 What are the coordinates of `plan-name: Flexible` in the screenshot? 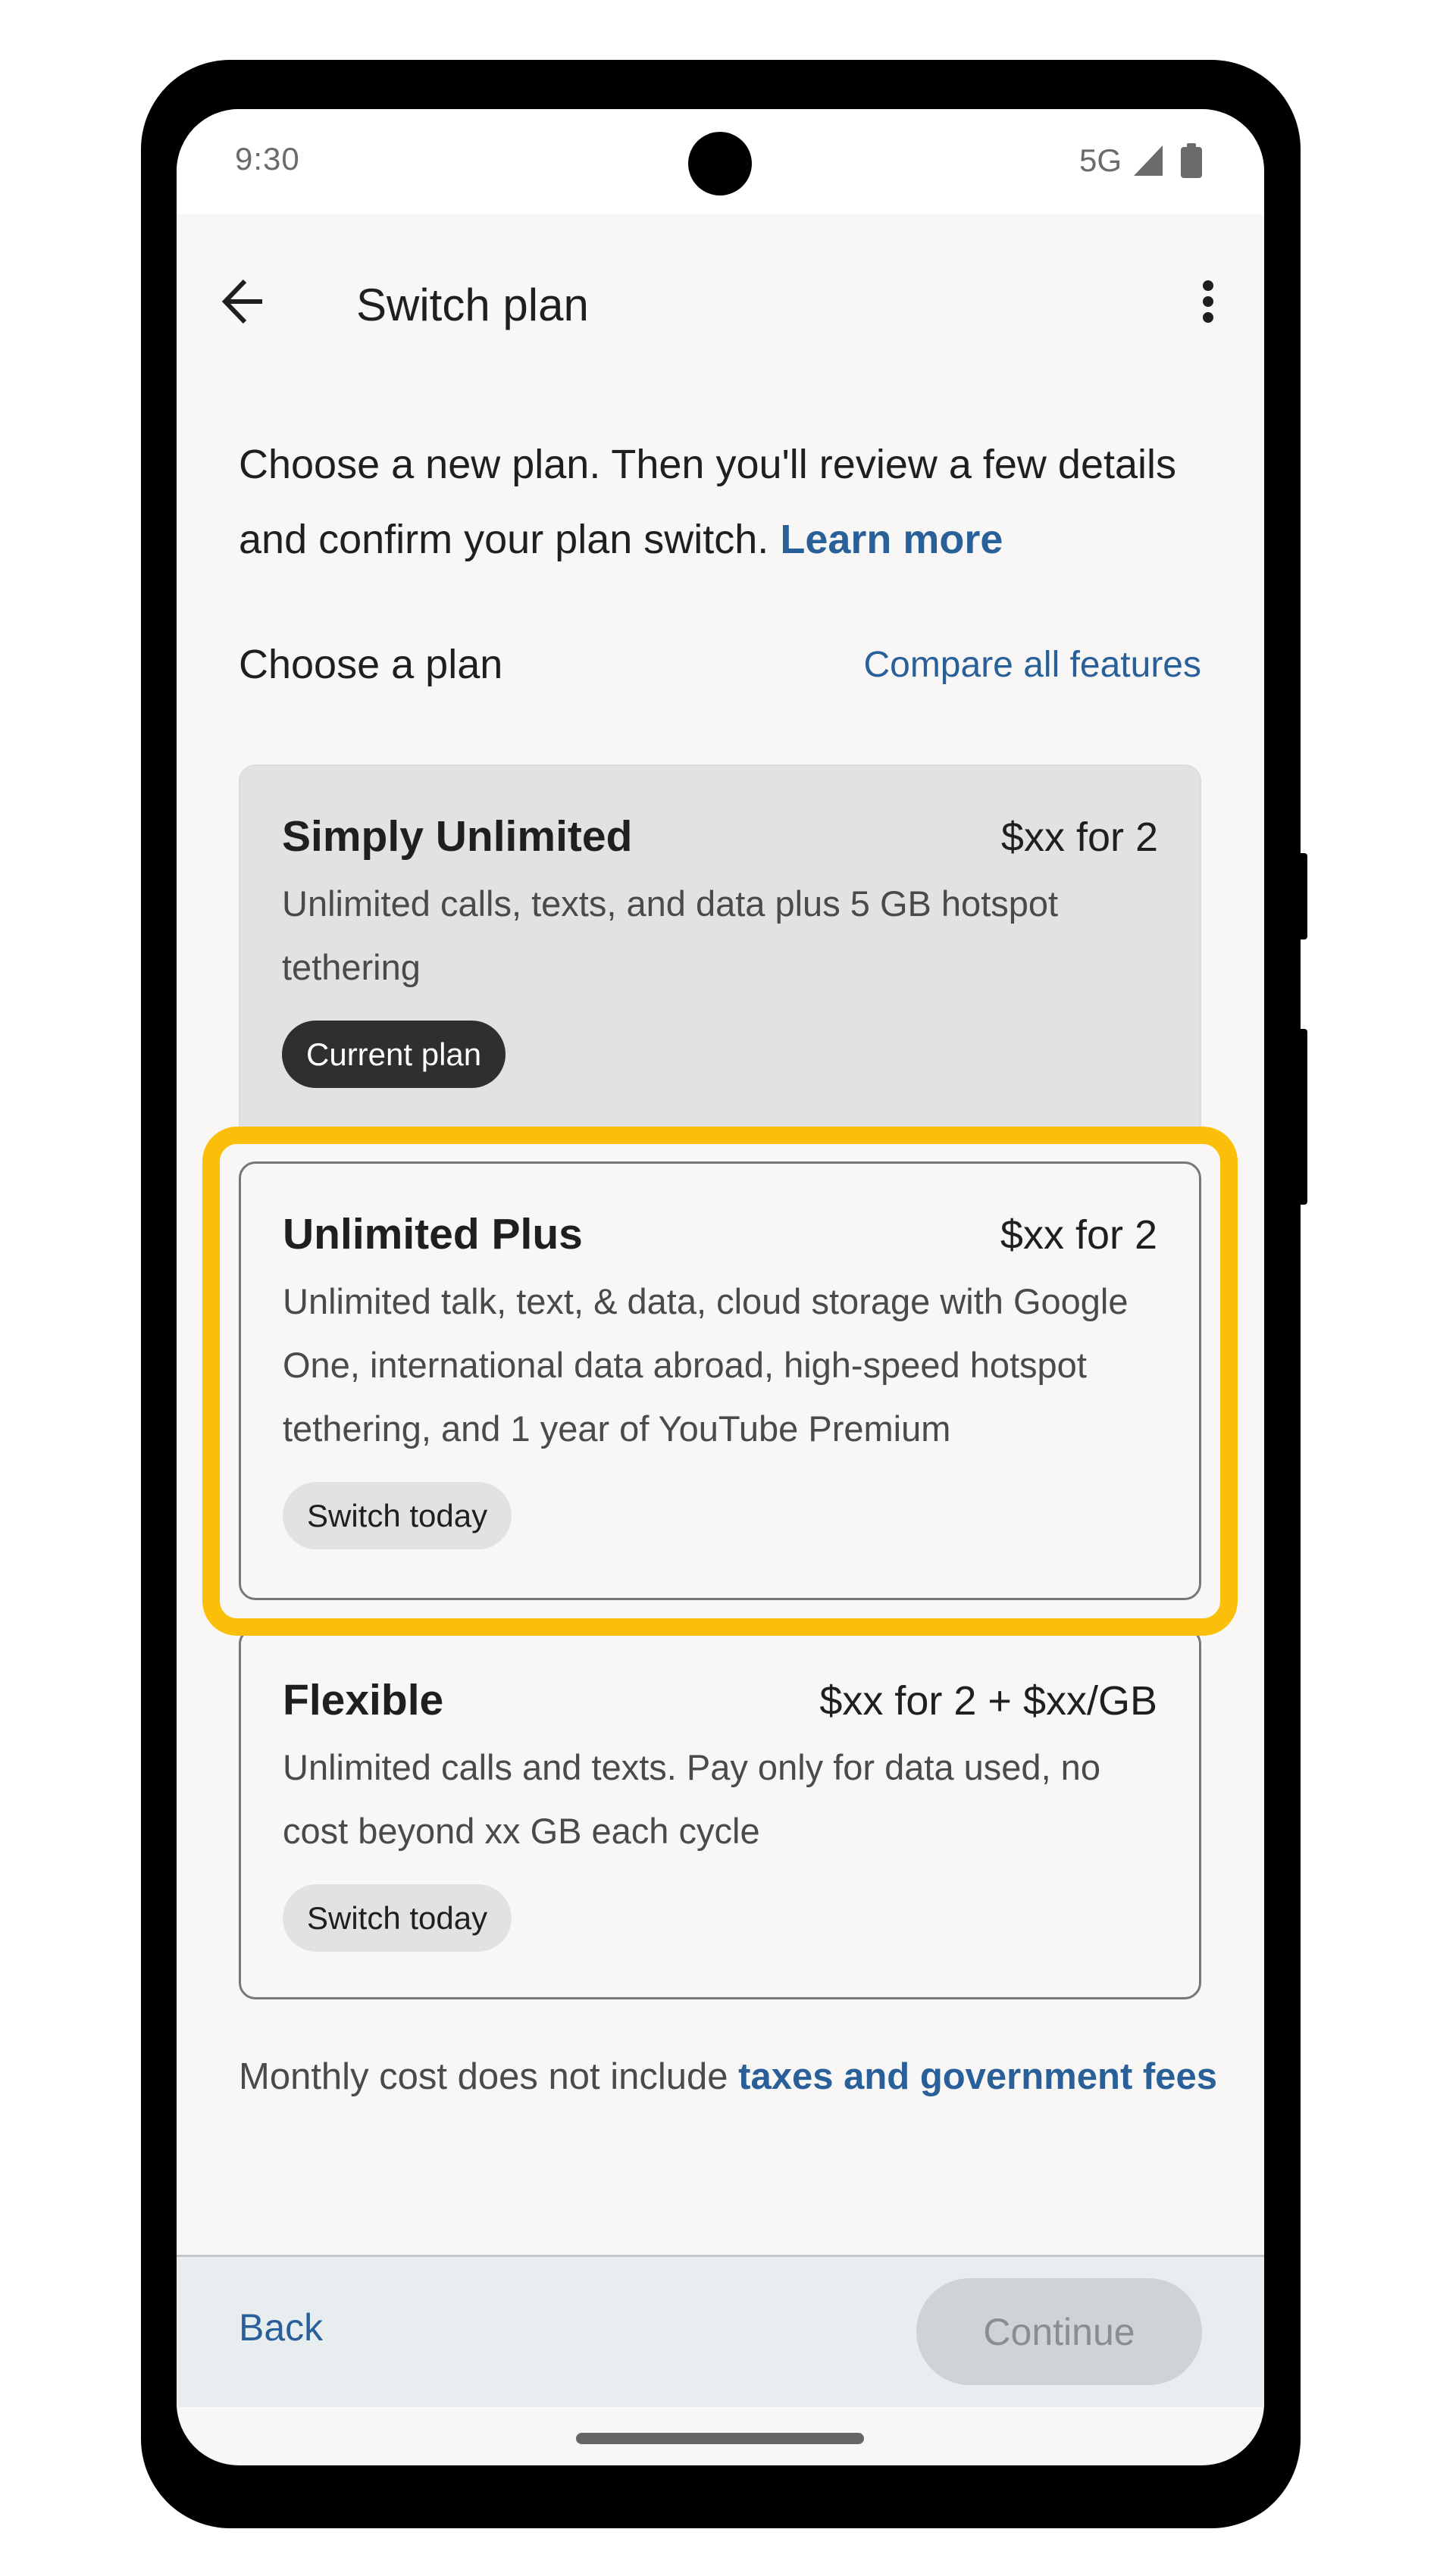 It's located at (363, 1700).